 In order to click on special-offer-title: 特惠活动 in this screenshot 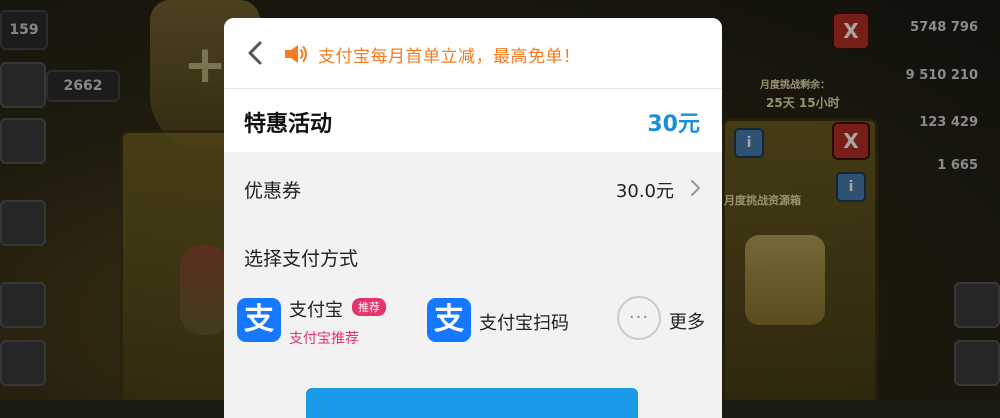, I will do `click(288, 124)`.